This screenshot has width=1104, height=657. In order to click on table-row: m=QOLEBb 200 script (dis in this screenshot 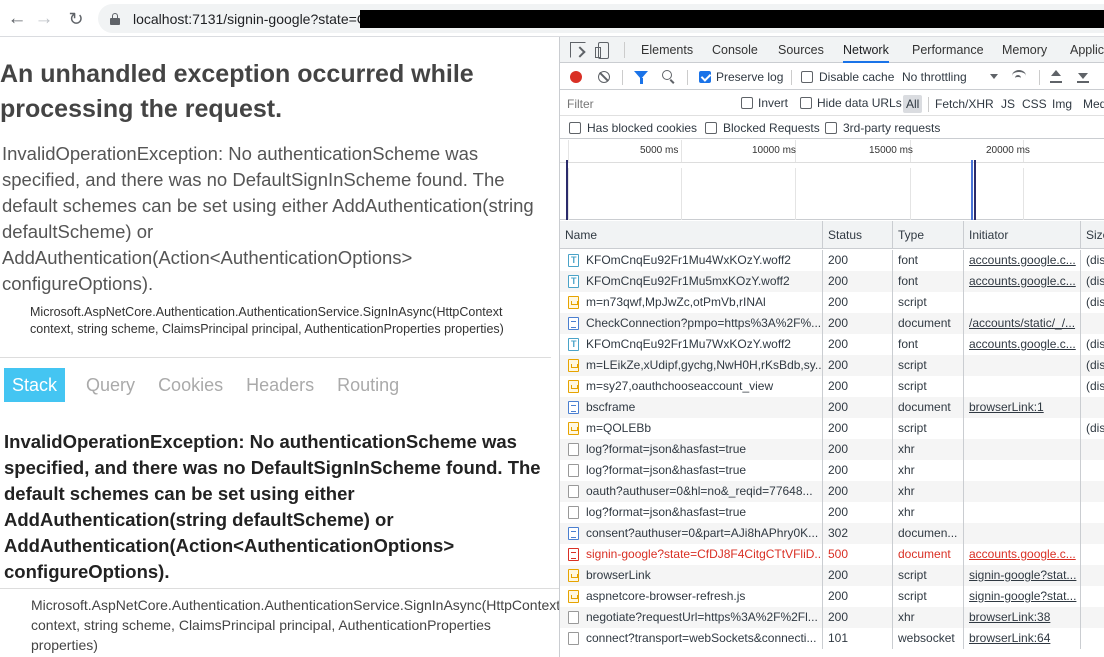, I will do `click(832, 428)`.